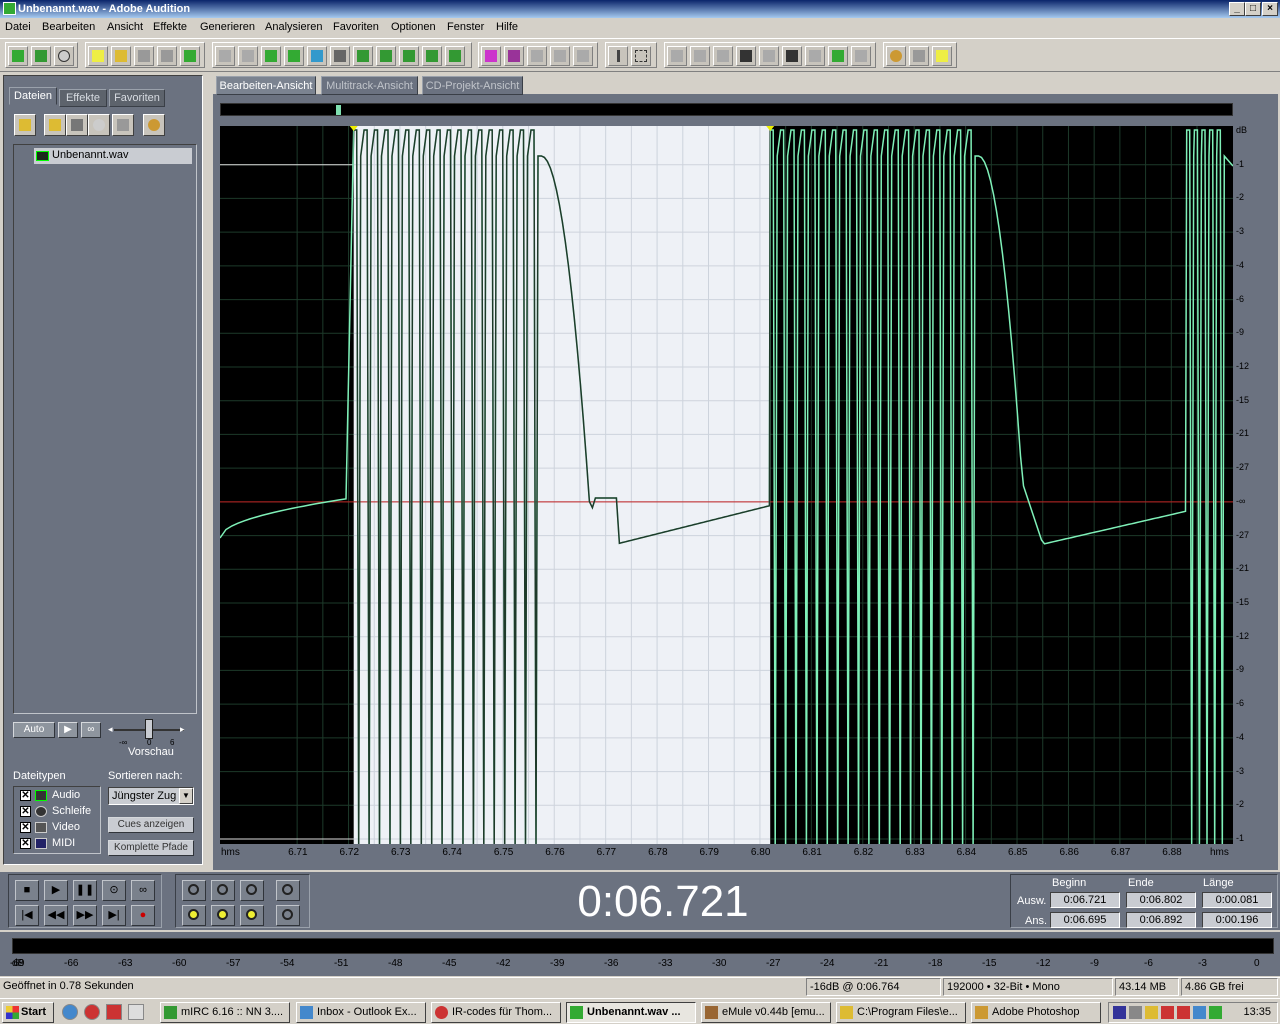 The width and height of the screenshot is (1280, 1024). Describe the element at coordinates (83, 98) in the screenshot. I see `tab-effekte: Effekte` at that location.